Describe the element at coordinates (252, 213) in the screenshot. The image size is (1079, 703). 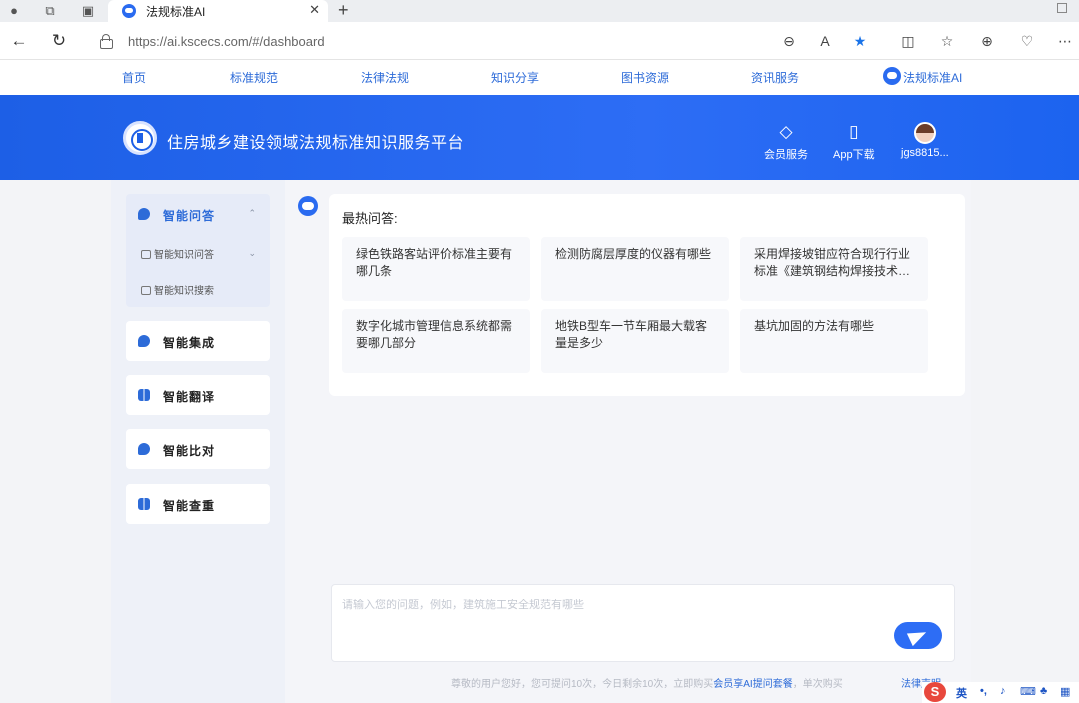
I see `chevron-up-icon: ⌃` at that location.